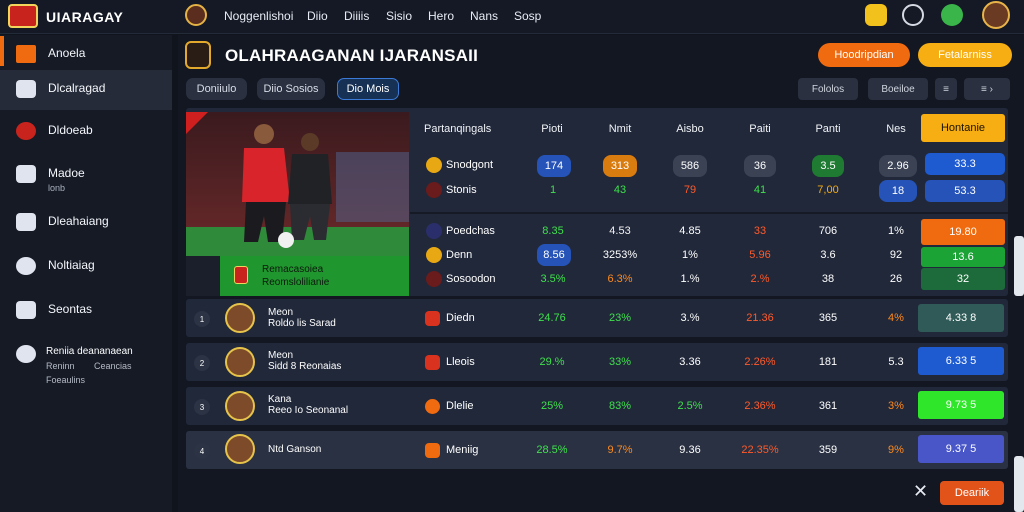 This screenshot has width=1024, height=512. Describe the element at coordinates (77, 88) in the screenshot. I see `sidebar-label: Dlcalragad` at that location.